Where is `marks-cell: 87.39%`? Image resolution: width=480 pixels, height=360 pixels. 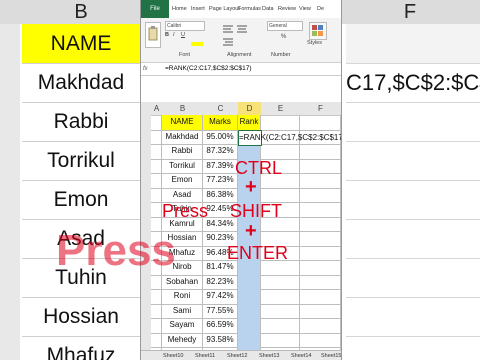
marks-cell: 87.39% is located at coordinates (220, 166).